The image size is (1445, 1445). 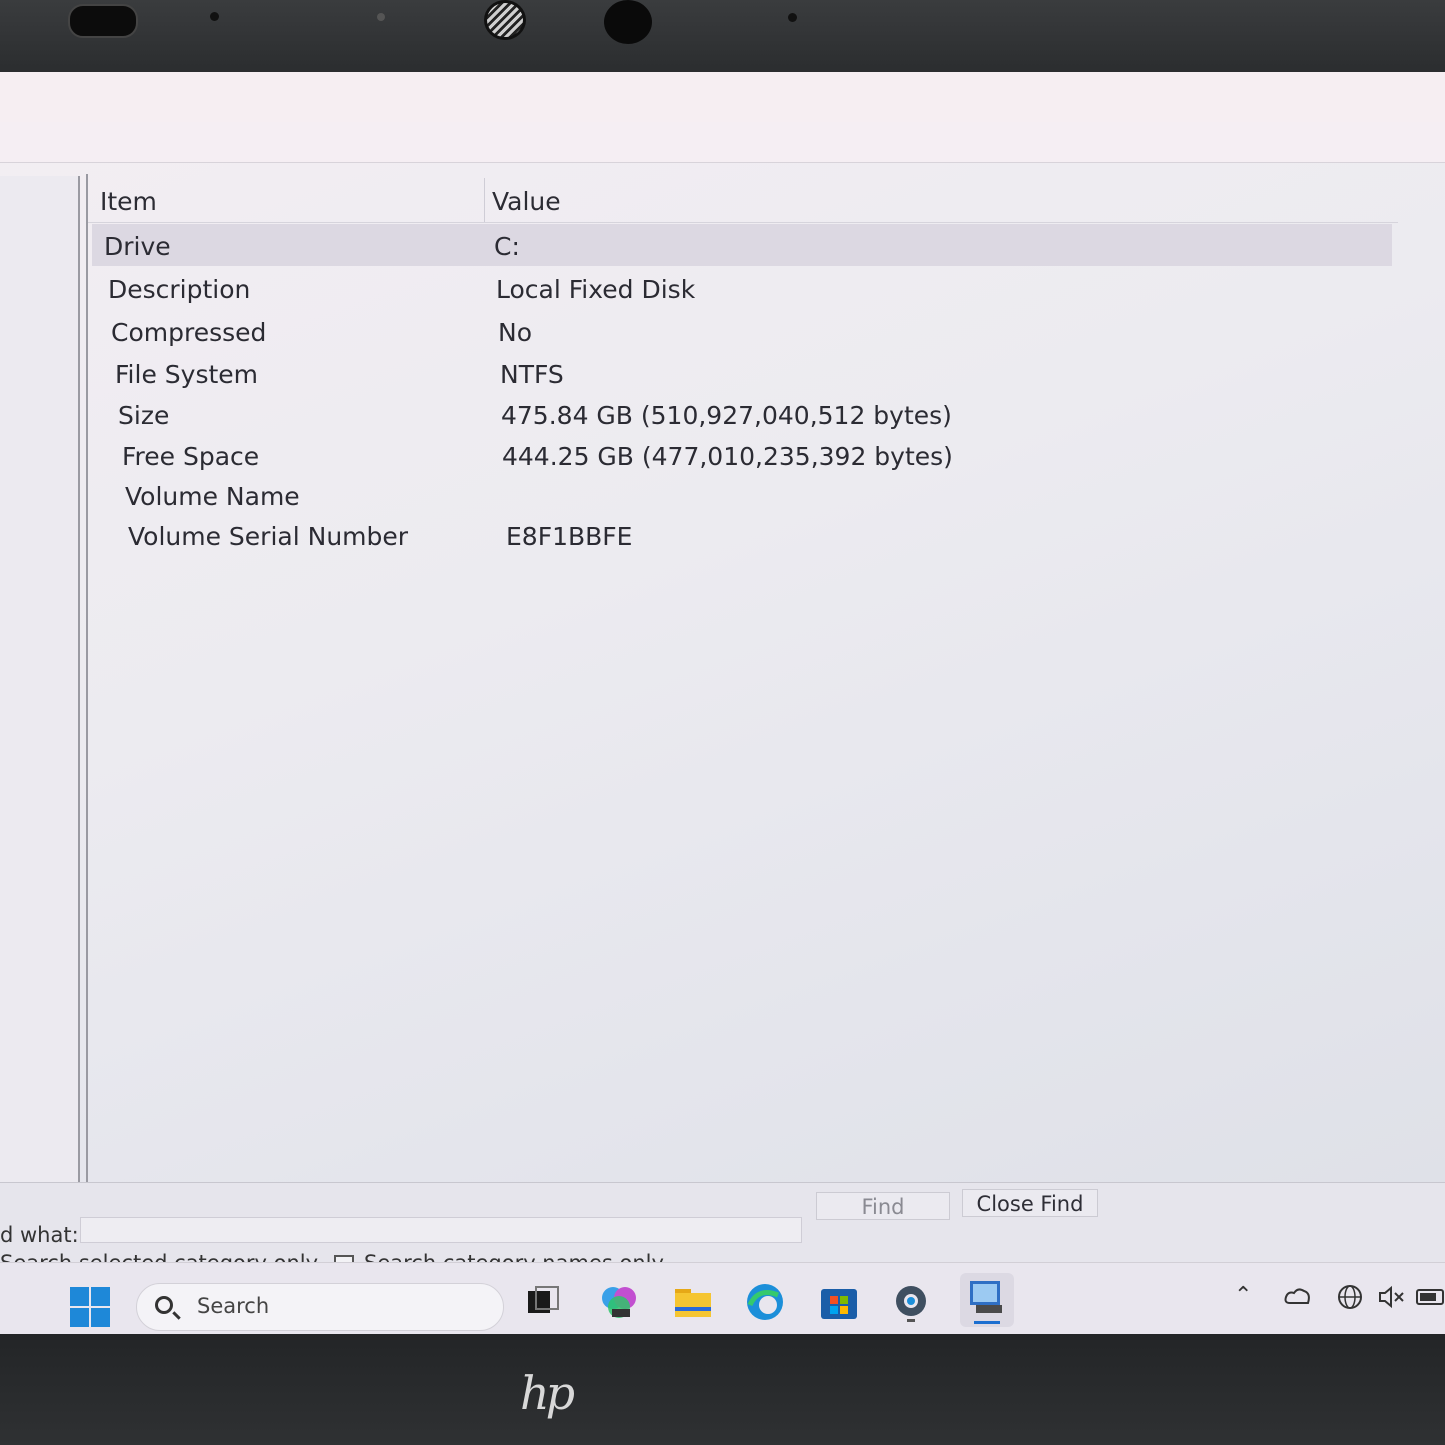 What do you see at coordinates (40, 690) in the screenshot?
I see `category-tree-pane` at bounding box center [40, 690].